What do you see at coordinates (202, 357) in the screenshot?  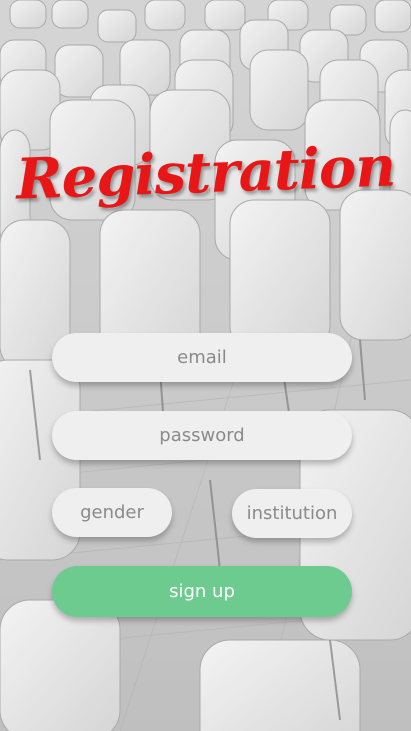 I see `email-input` at bounding box center [202, 357].